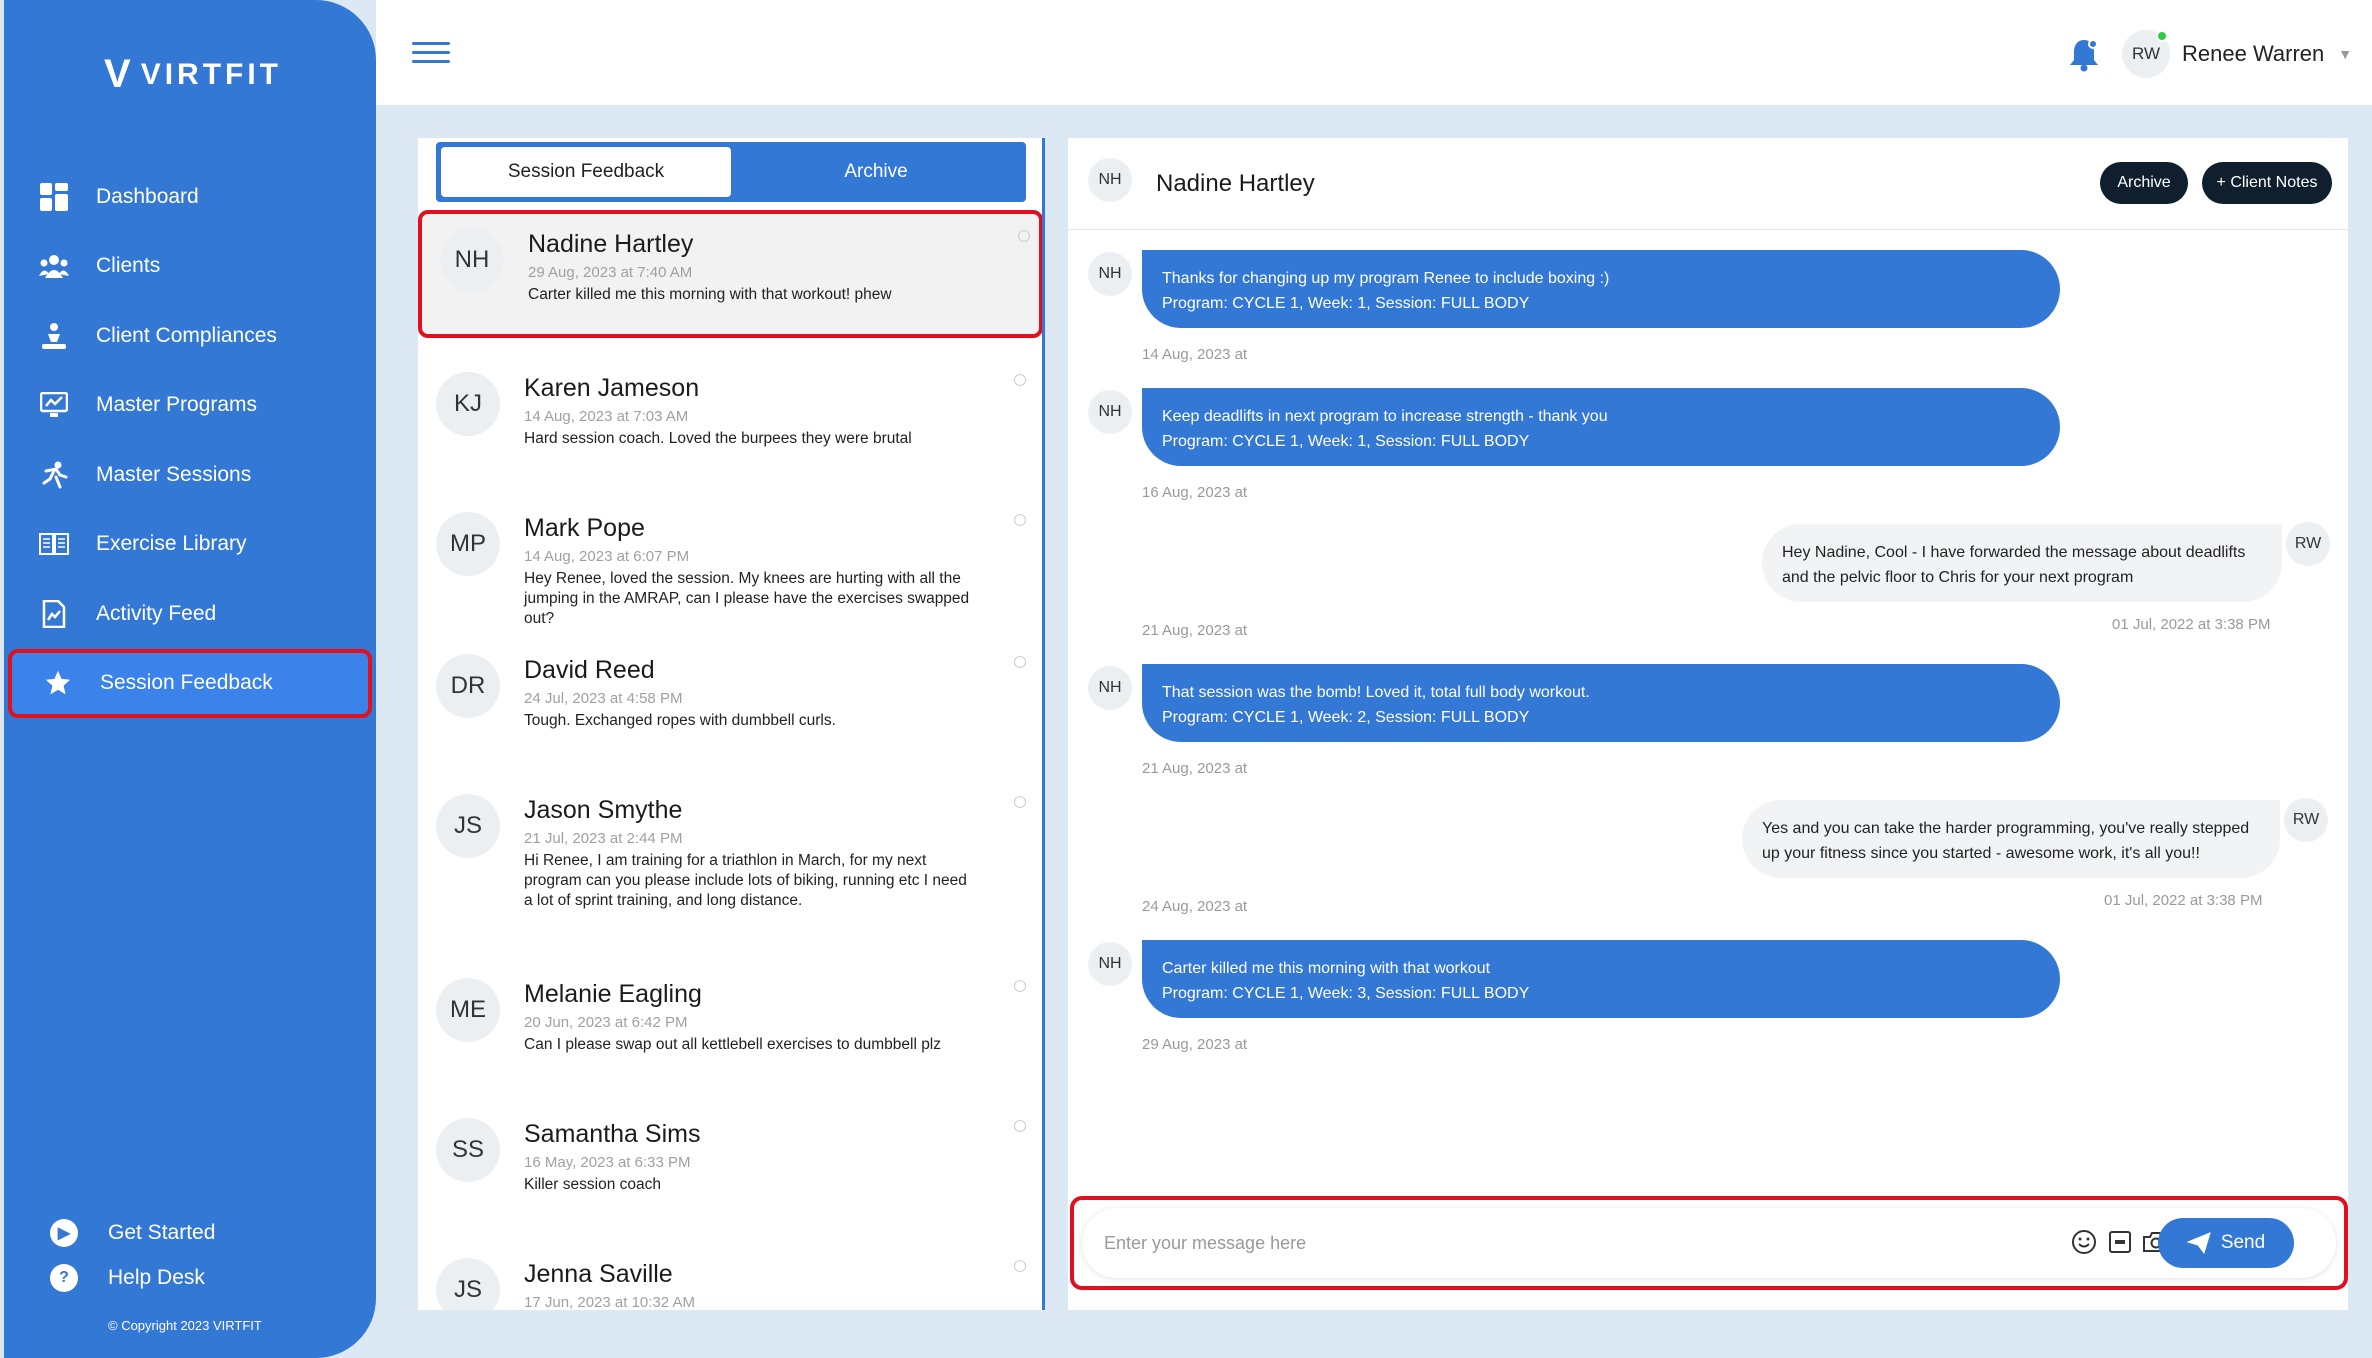 The width and height of the screenshot is (2372, 1358). I want to click on message-composer: Send, so click(1709, 1243).